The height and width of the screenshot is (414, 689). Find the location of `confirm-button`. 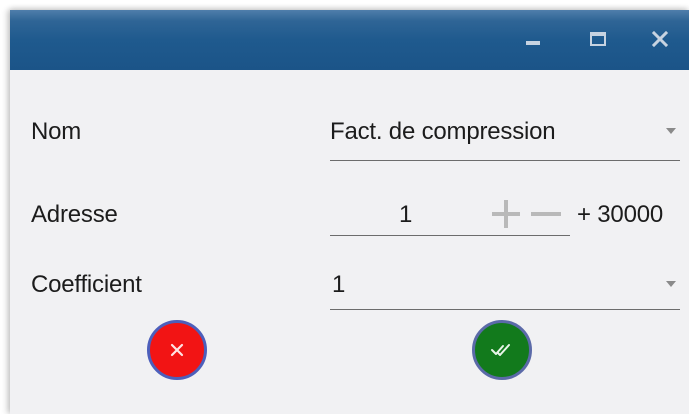

confirm-button is located at coordinates (502, 350).